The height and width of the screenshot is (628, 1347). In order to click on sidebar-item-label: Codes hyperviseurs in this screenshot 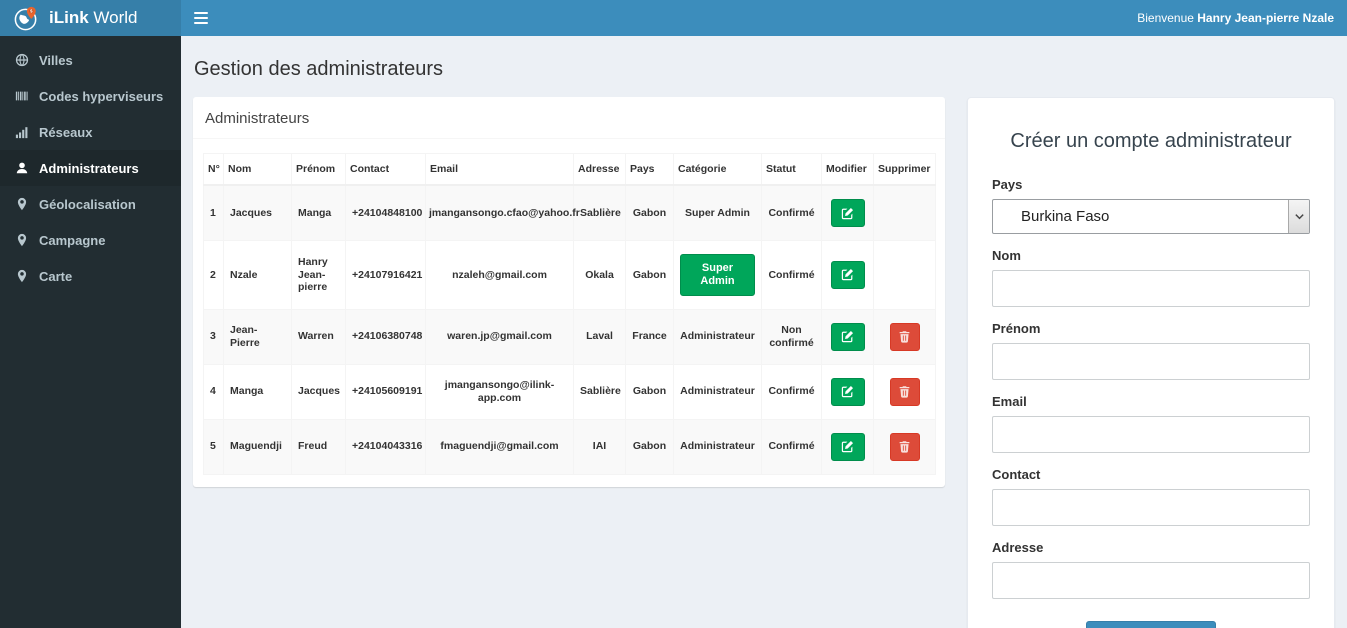, I will do `click(101, 96)`.